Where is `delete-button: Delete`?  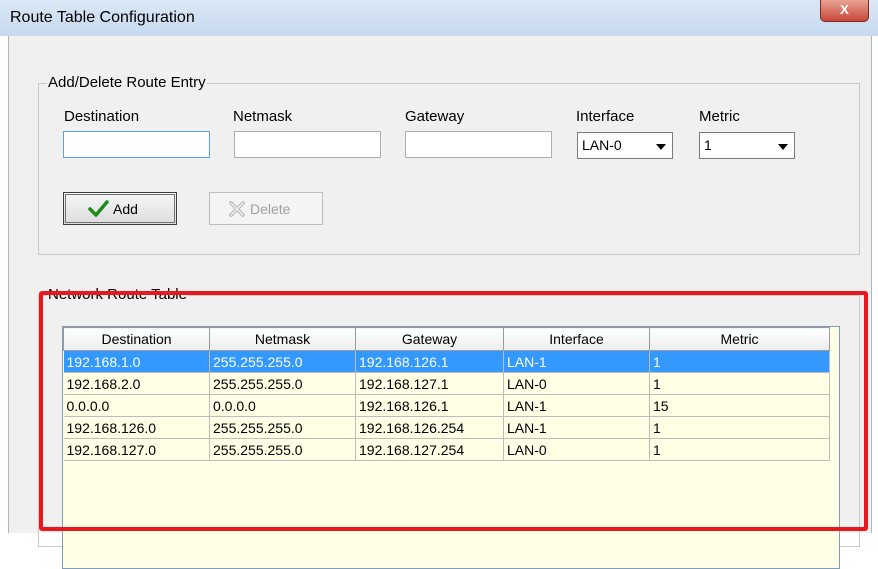
delete-button: Delete is located at coordinates (266, 208).